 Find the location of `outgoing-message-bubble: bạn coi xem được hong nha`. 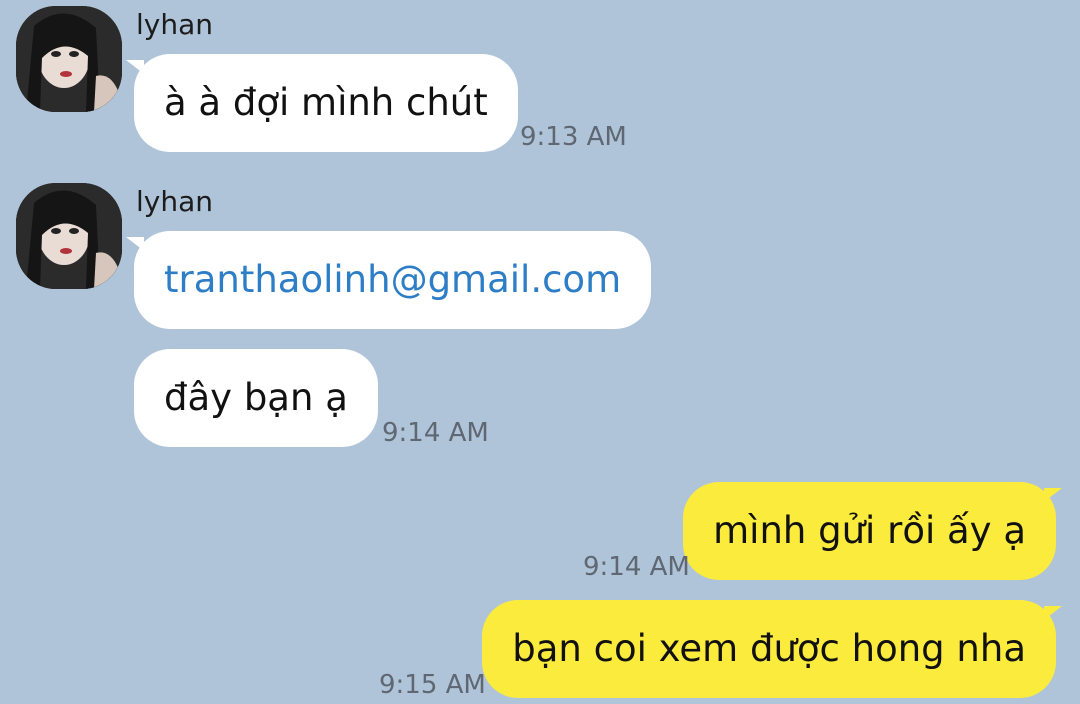

outgoing-message-bubble: bạn coi xem được hong nha is located at coordinates (769, 649).